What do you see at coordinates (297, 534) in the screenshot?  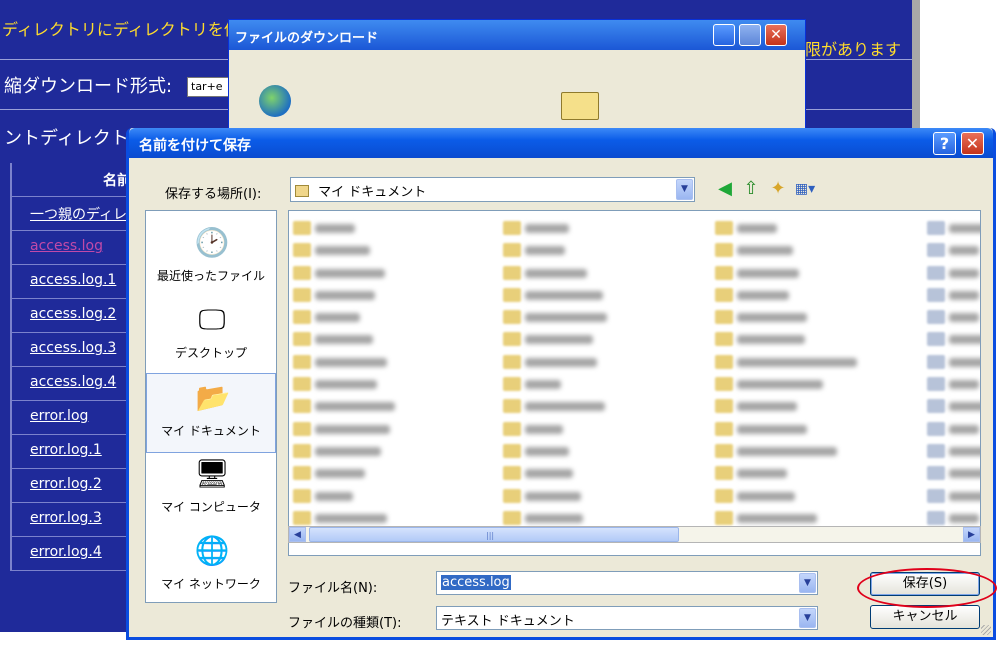 I see `scroll-left-icon: ◀` at bounding box center [297, 534].